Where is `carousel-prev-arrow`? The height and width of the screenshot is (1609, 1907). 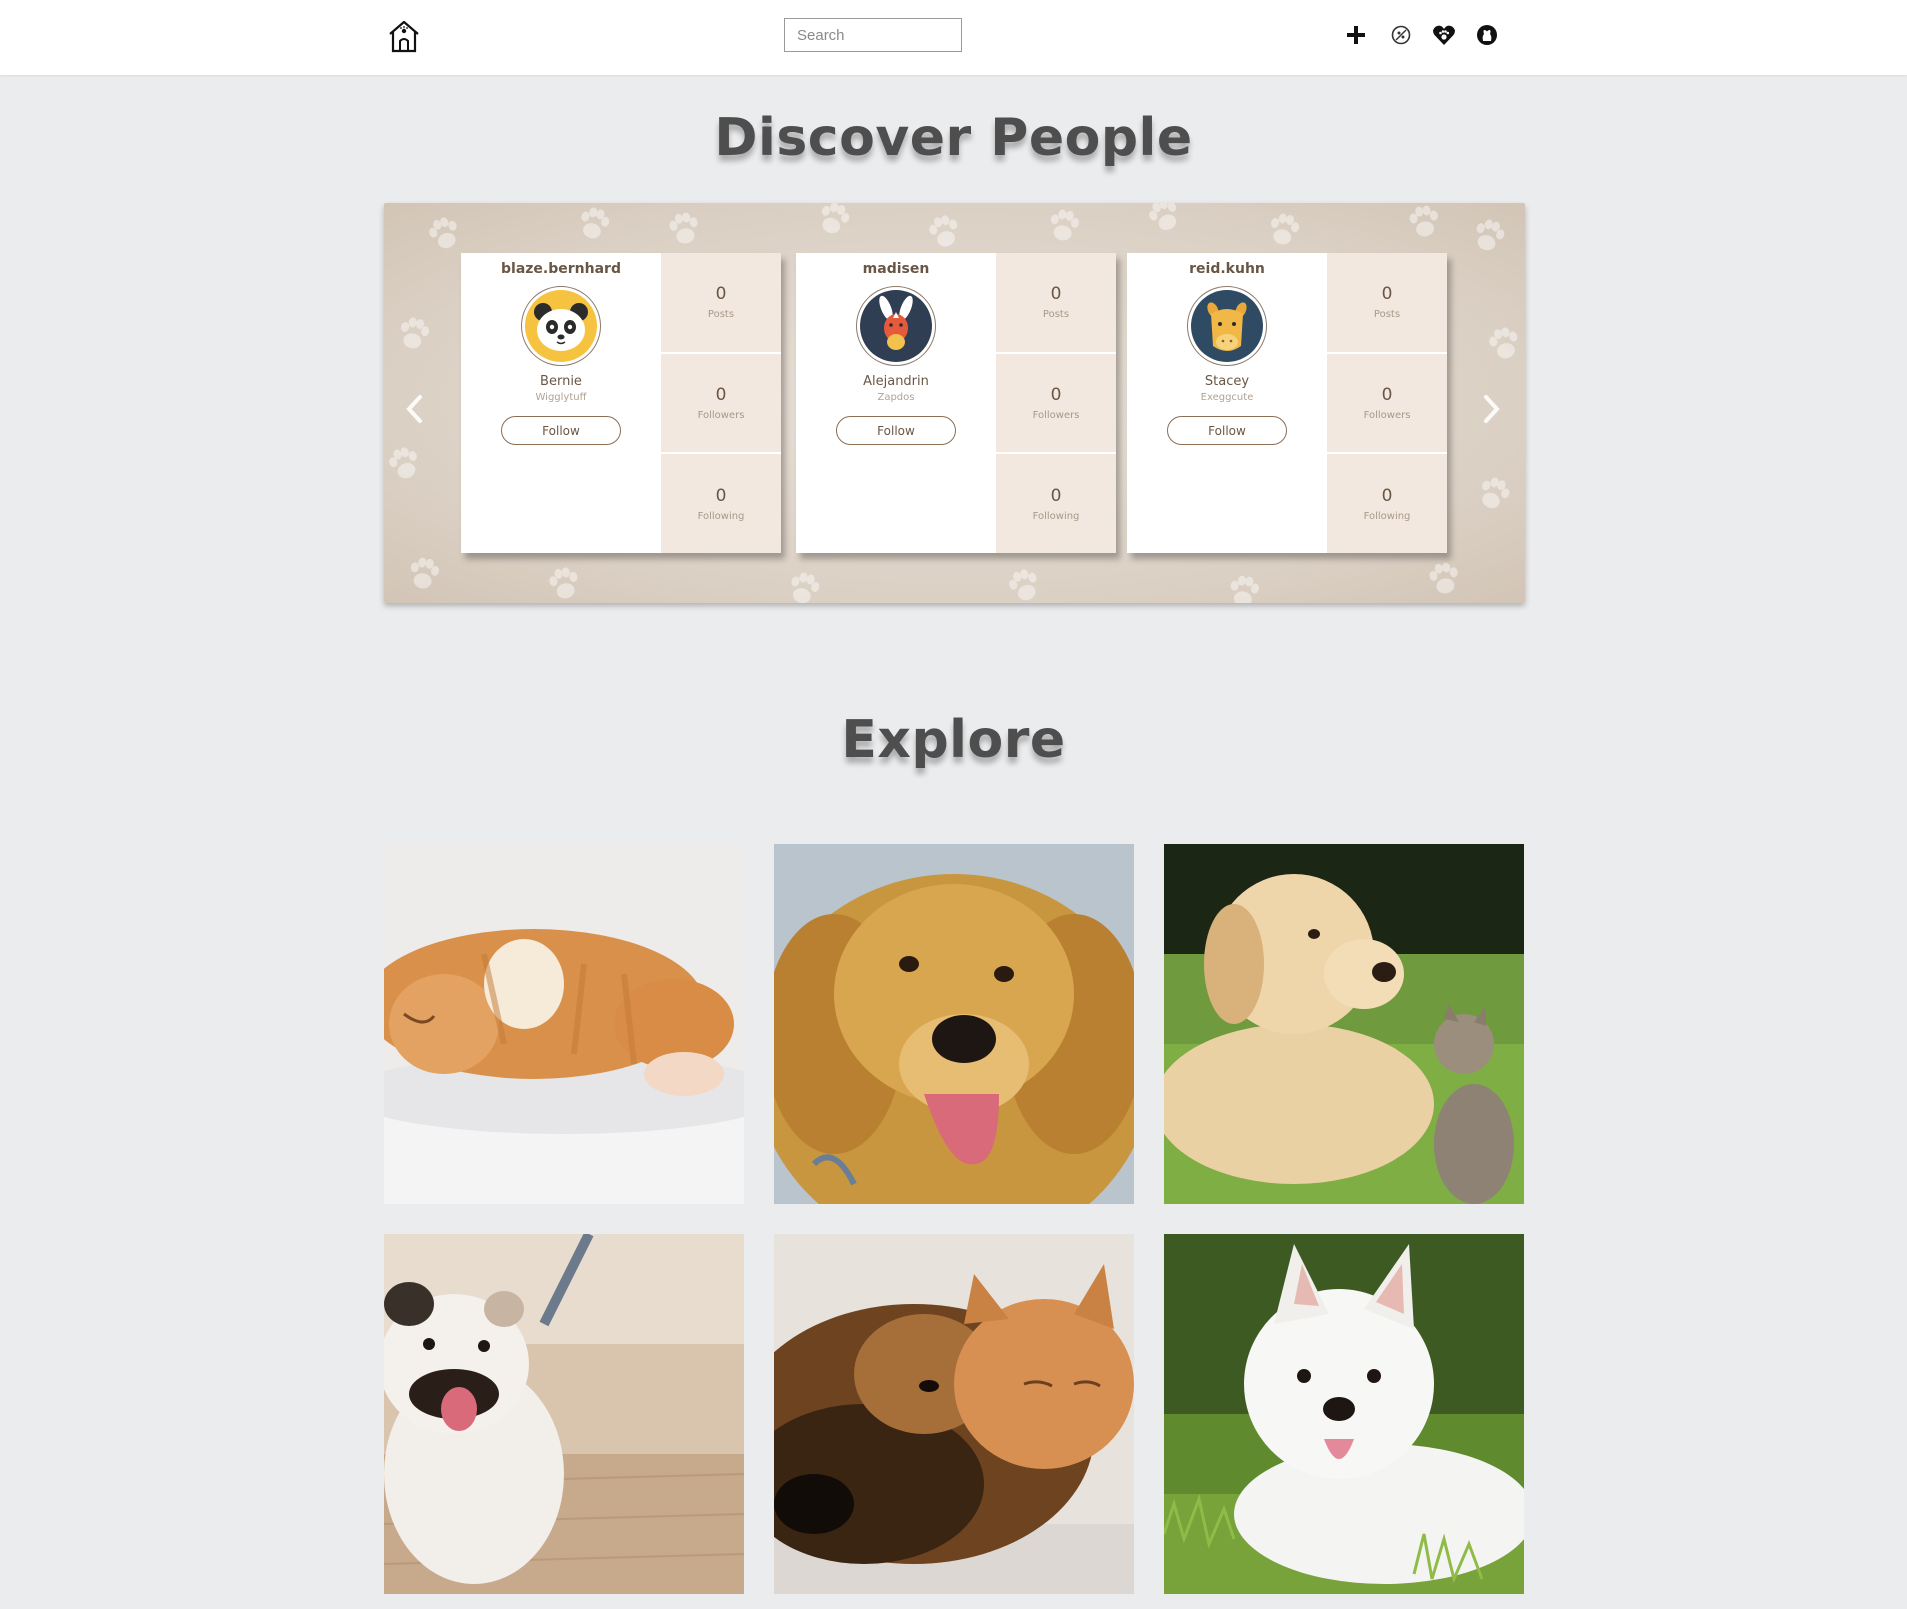 carousel-prev-arrow is located at coordinates (415, 409).